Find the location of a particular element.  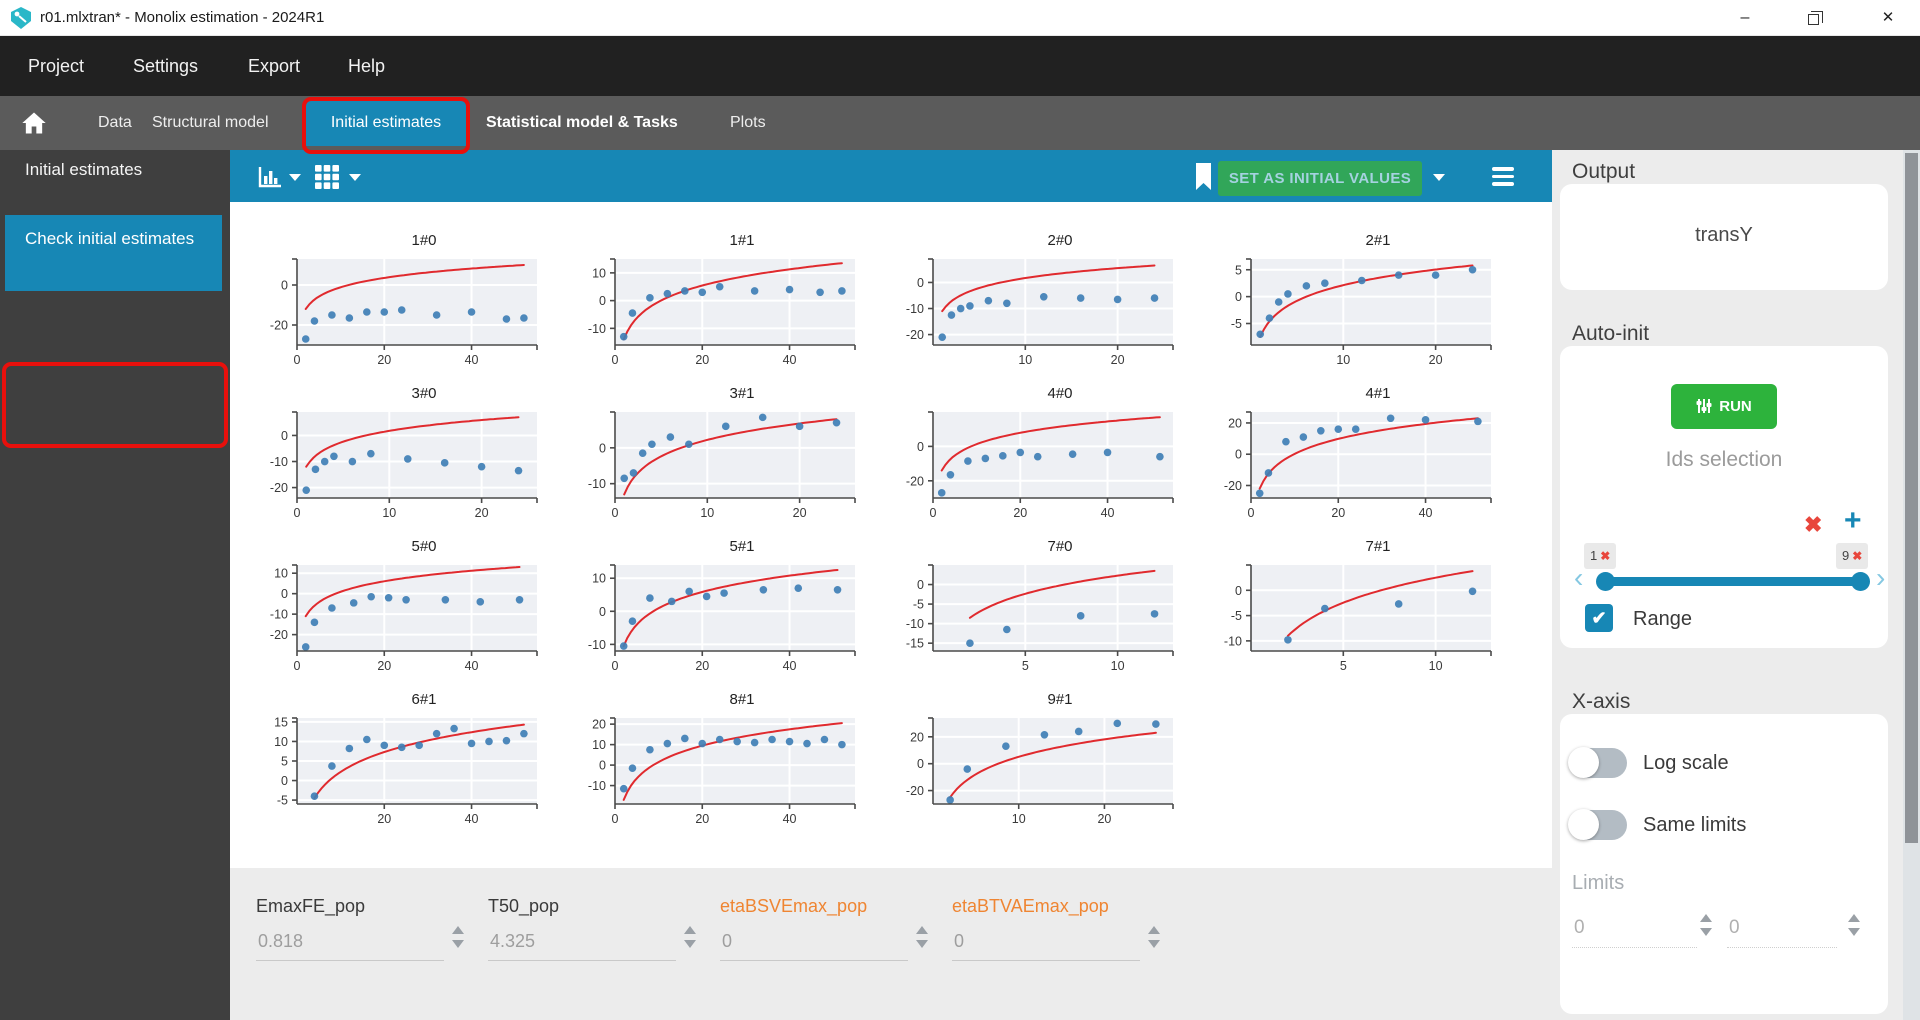

menu-settings: Settings is located at coordinates (165, 66).